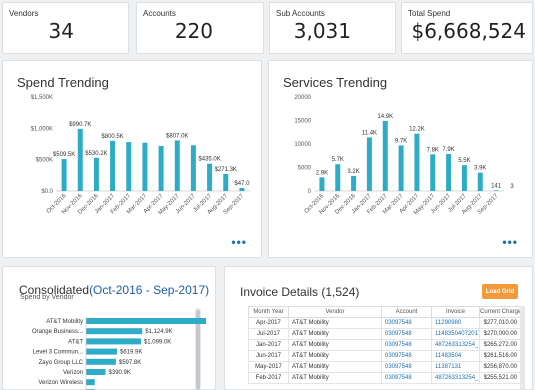 The height and width of the screenshot is (390, 535). Describe the element at coordinates (335, 312) in the screenshot. I see `column-header-vendor: Vendor` at that location.